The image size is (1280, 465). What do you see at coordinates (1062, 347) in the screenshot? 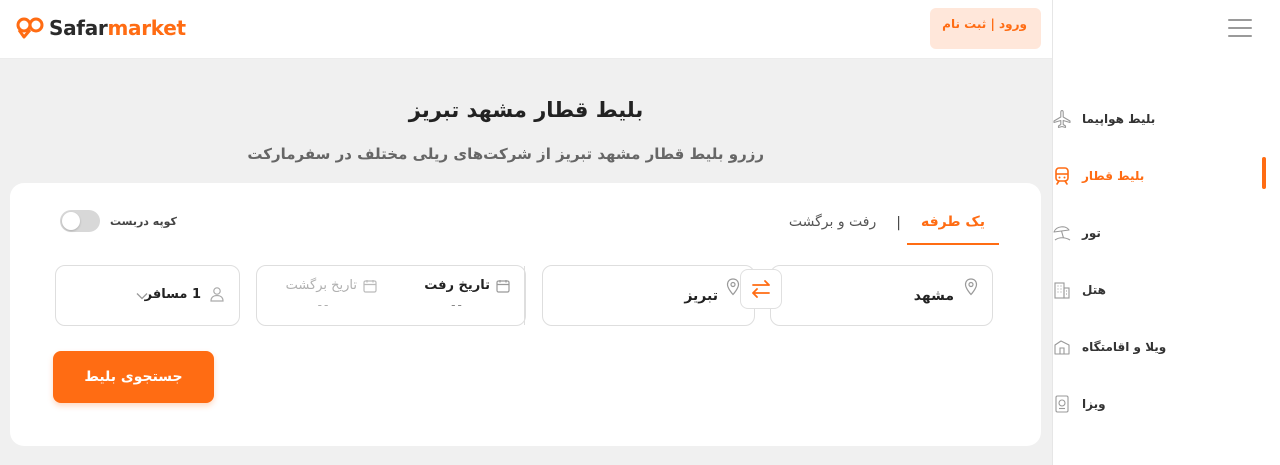
I see `villa-icon` at bounding box center [1062, 347].